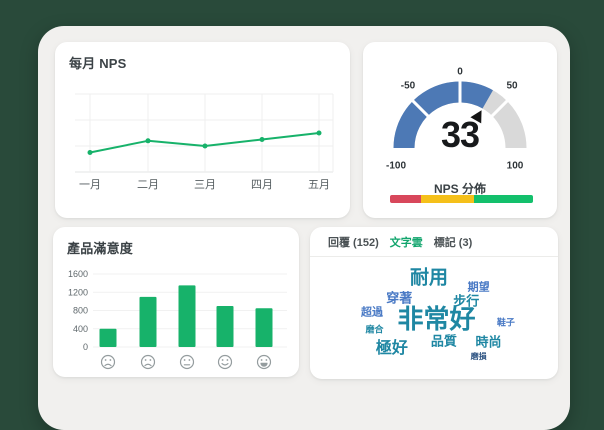  Describe the element at coordinates (353, 242) in the screenshot. I see `replies-tab: 回覆 (152)` at that location.